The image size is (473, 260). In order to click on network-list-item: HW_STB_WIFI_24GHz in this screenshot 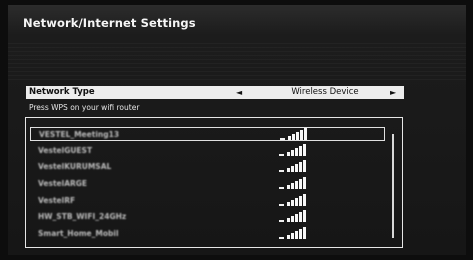, I will do `click(207, 217)`.